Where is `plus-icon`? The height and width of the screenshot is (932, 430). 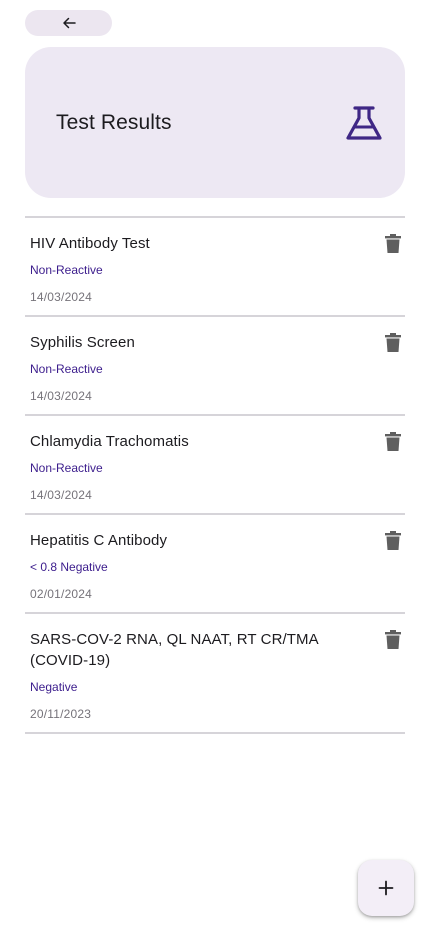 plus-icon is located at coordinates (386, 888).